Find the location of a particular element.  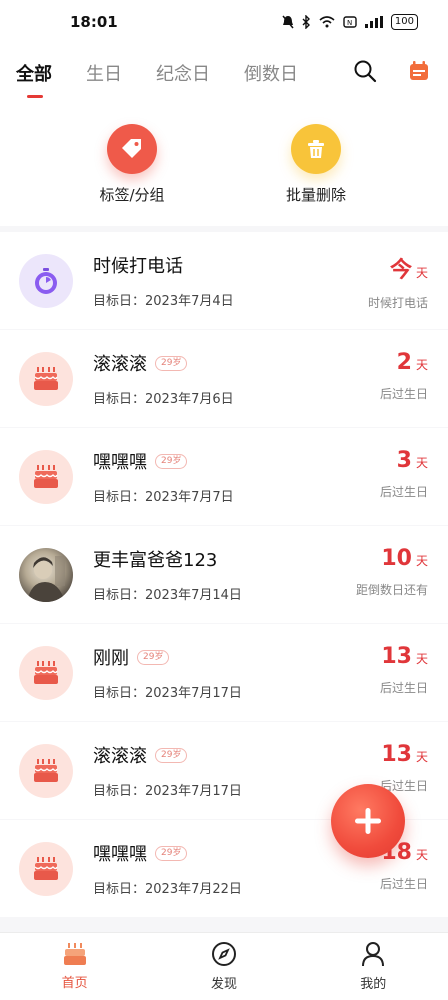

trash-icon is located at coordinates (316, 148).